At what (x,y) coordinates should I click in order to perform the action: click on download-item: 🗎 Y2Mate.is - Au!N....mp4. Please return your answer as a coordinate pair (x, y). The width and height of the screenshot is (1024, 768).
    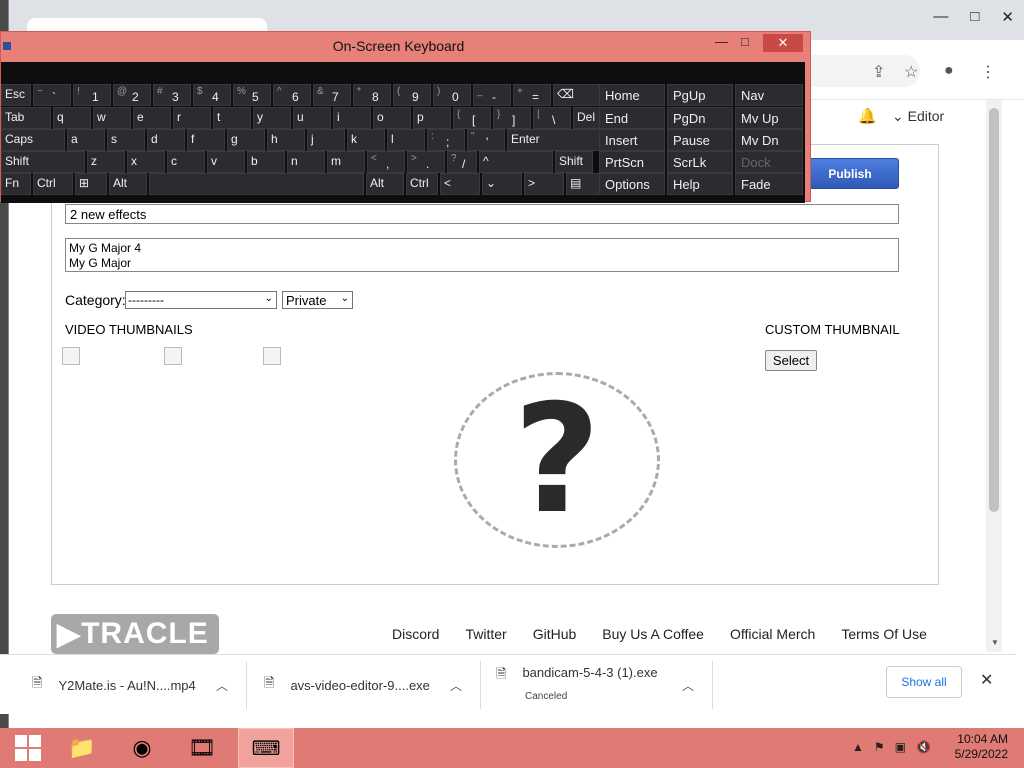
    Looking at the image, I should click on (114, 685).